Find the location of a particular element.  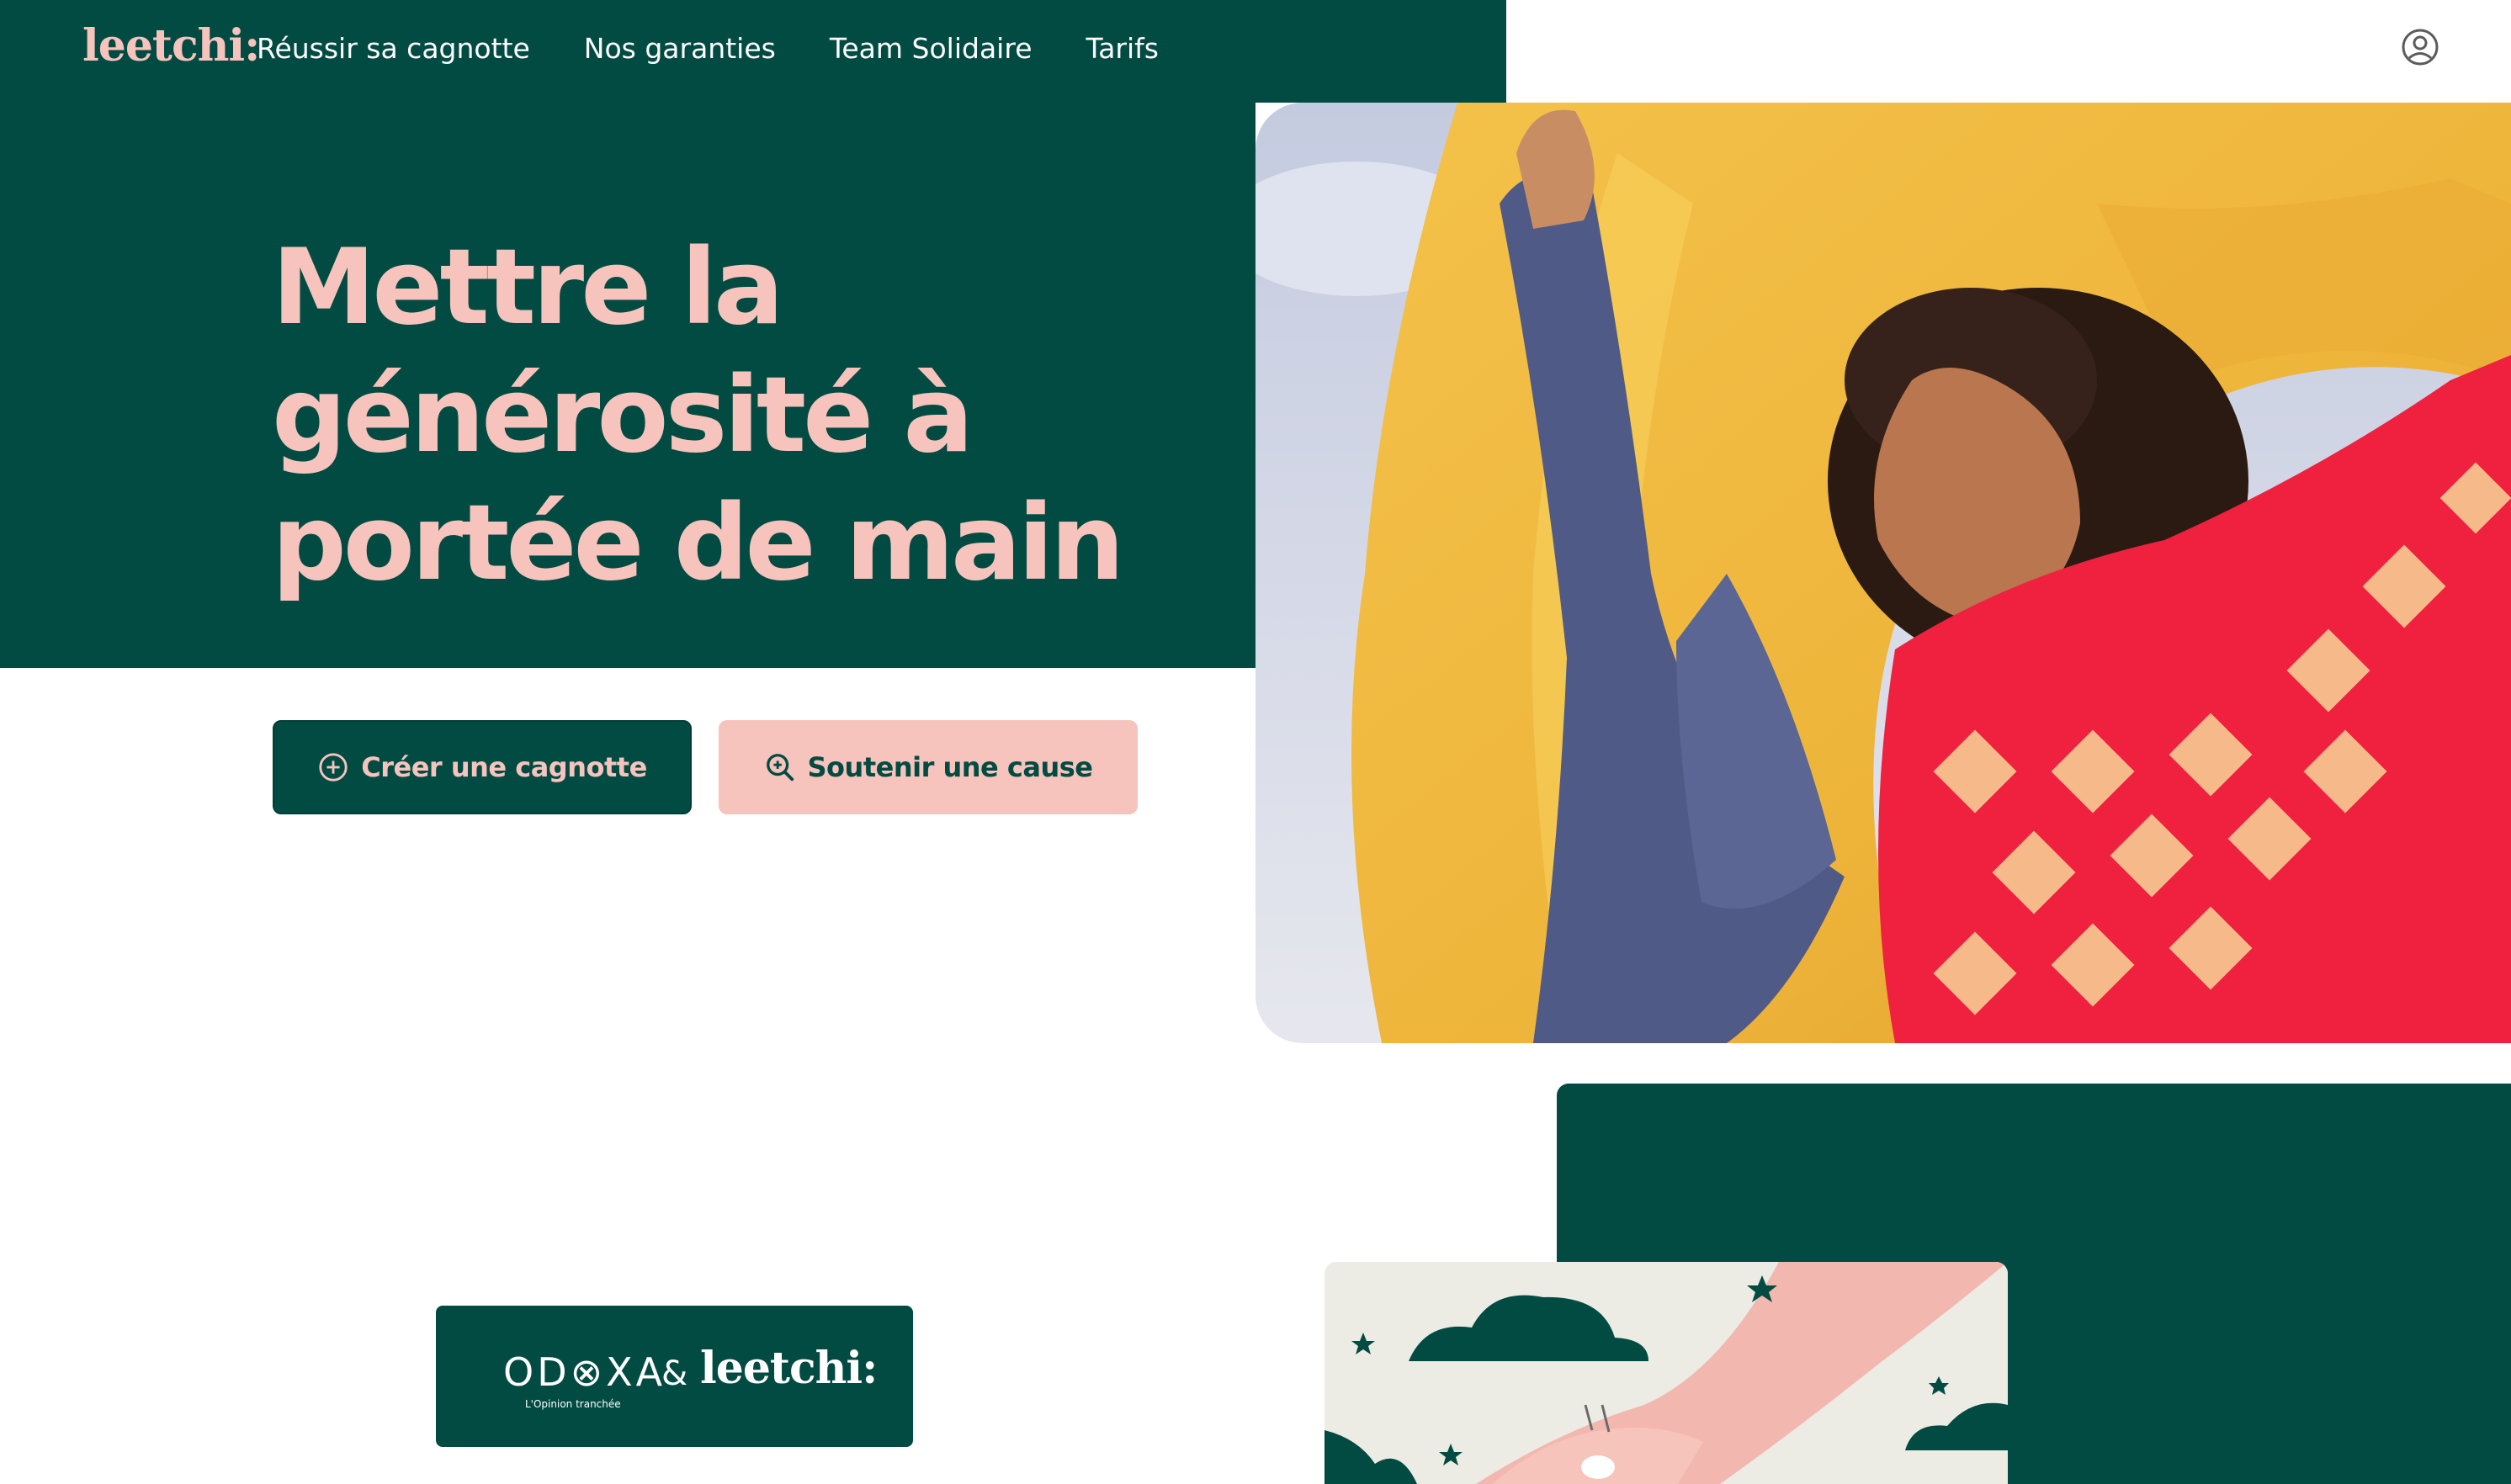

hand-clouds-illustration is located at coordinates (1666, 1373).